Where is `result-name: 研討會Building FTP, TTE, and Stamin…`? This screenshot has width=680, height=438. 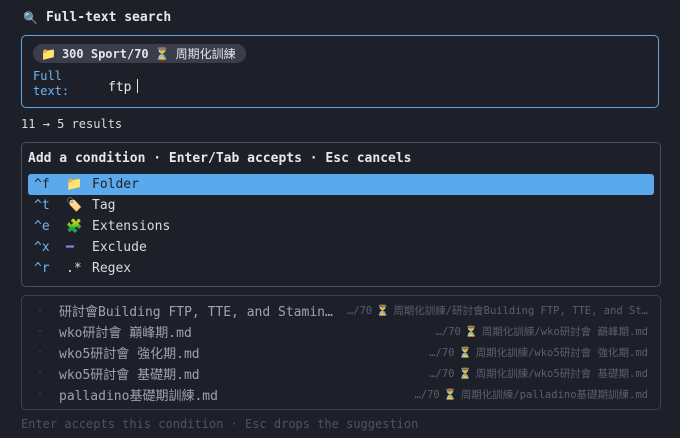
result-name: 研討會Building FTP, TTE, and Stamin… is located at coordinates (196, 312).